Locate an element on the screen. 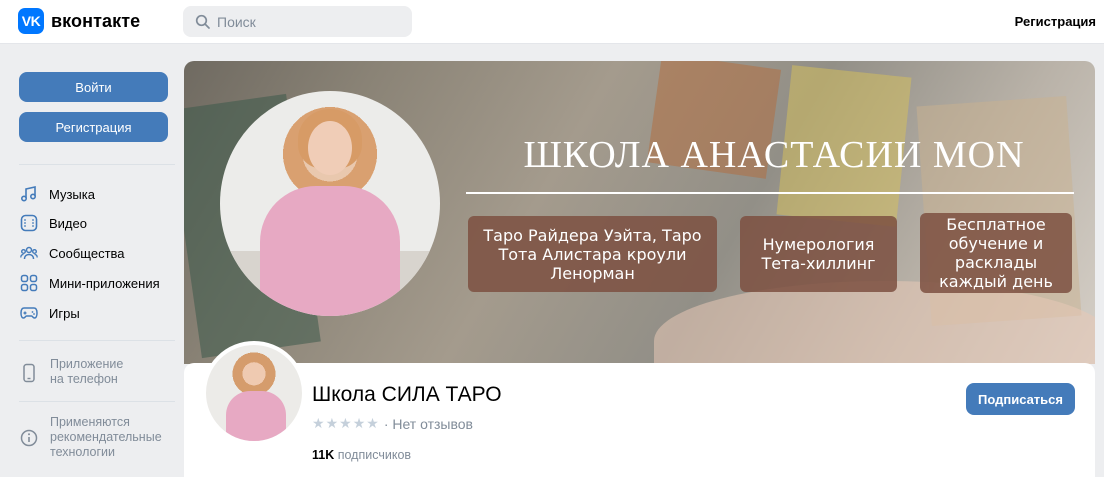 This screenshot has height=477, width=1104. sidebar-recommendations: Применяются рекомендательные технологии is located at coordinates (94, 437).